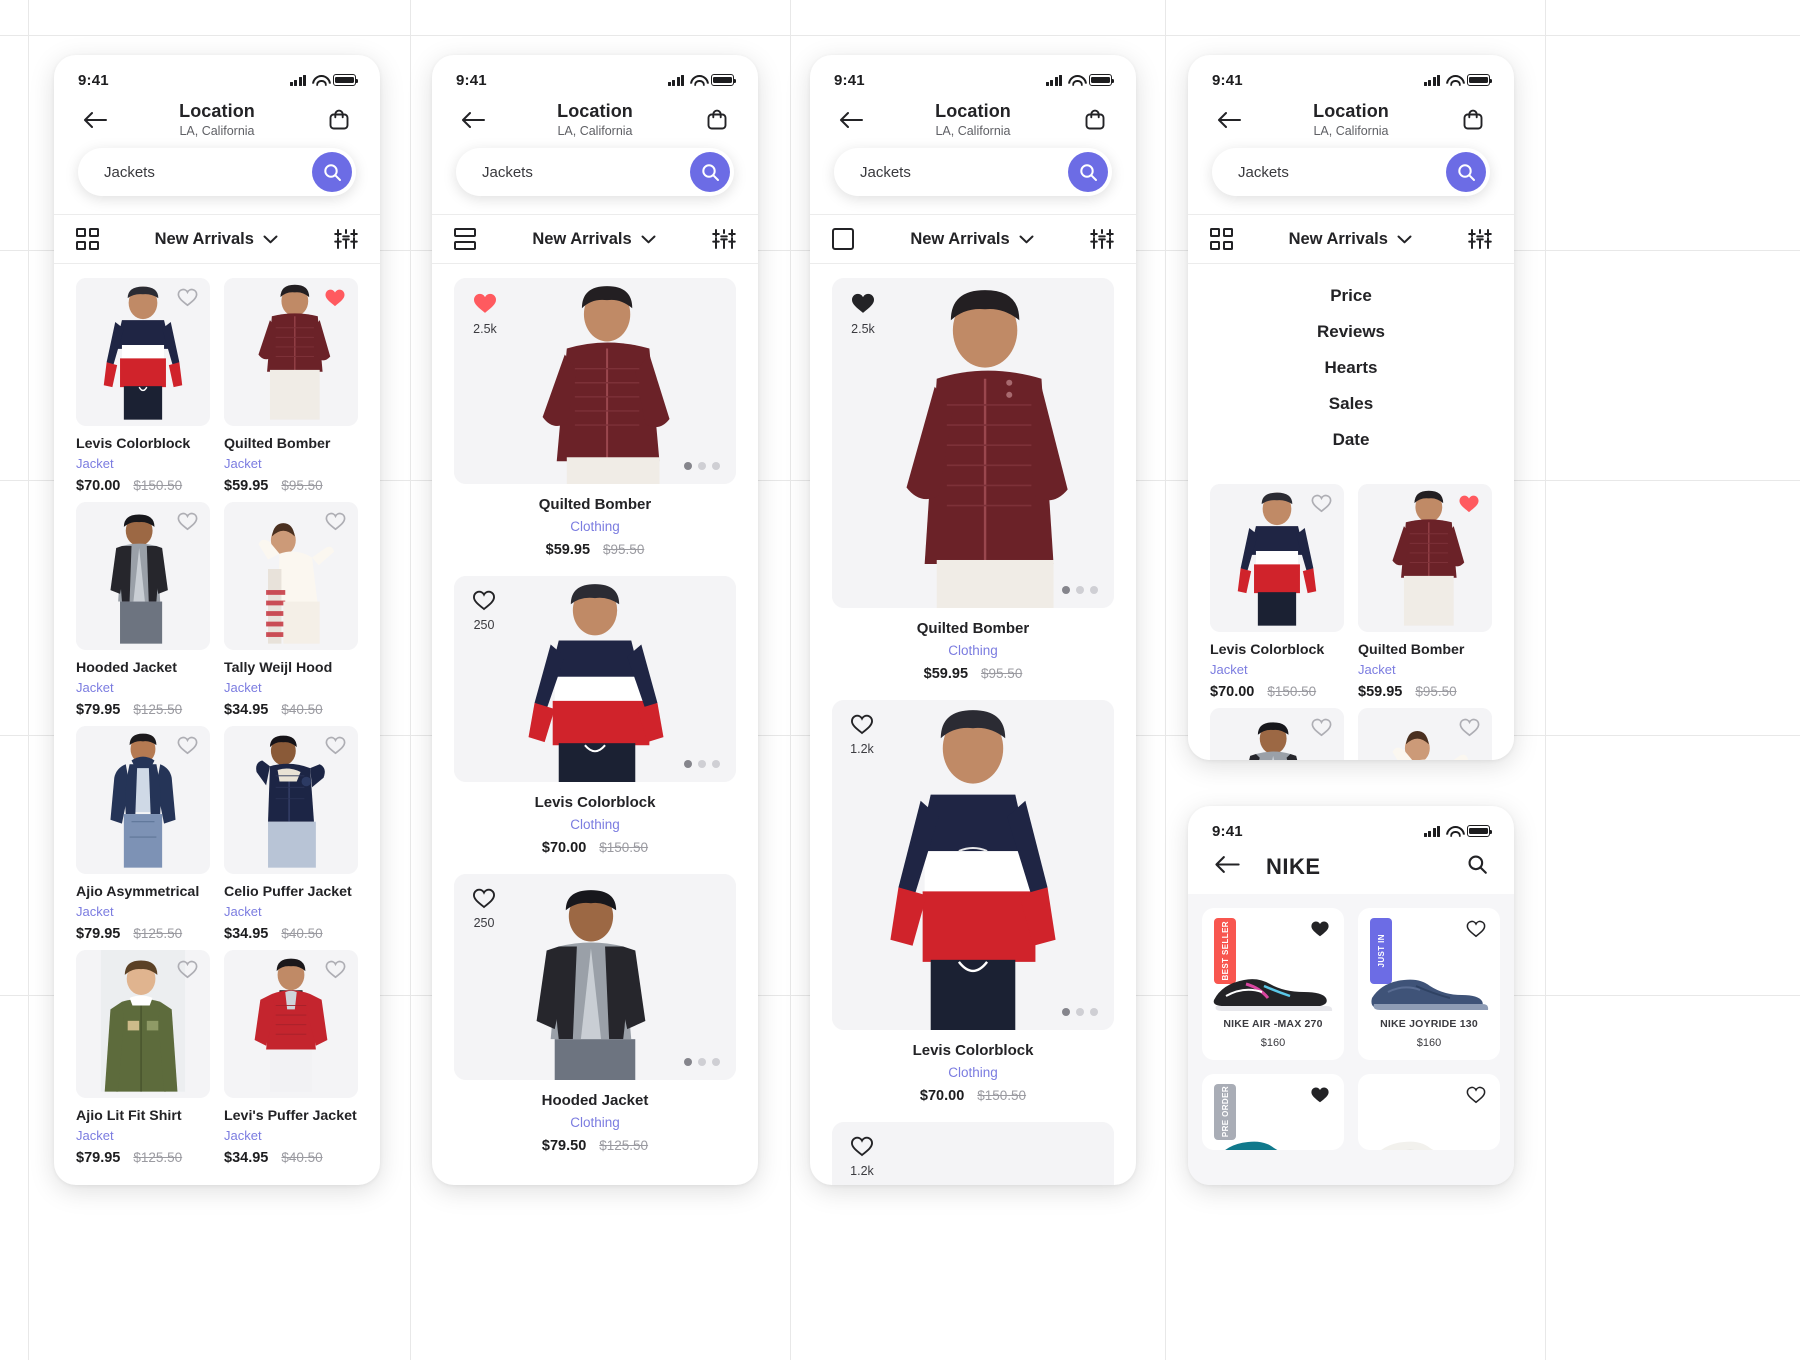 Image resolution: width=1800 pixels, height=1360 pixels. I want to click on product-card: Hooded Jacket Jacket $79.95 $125.50, so click(143, 610).